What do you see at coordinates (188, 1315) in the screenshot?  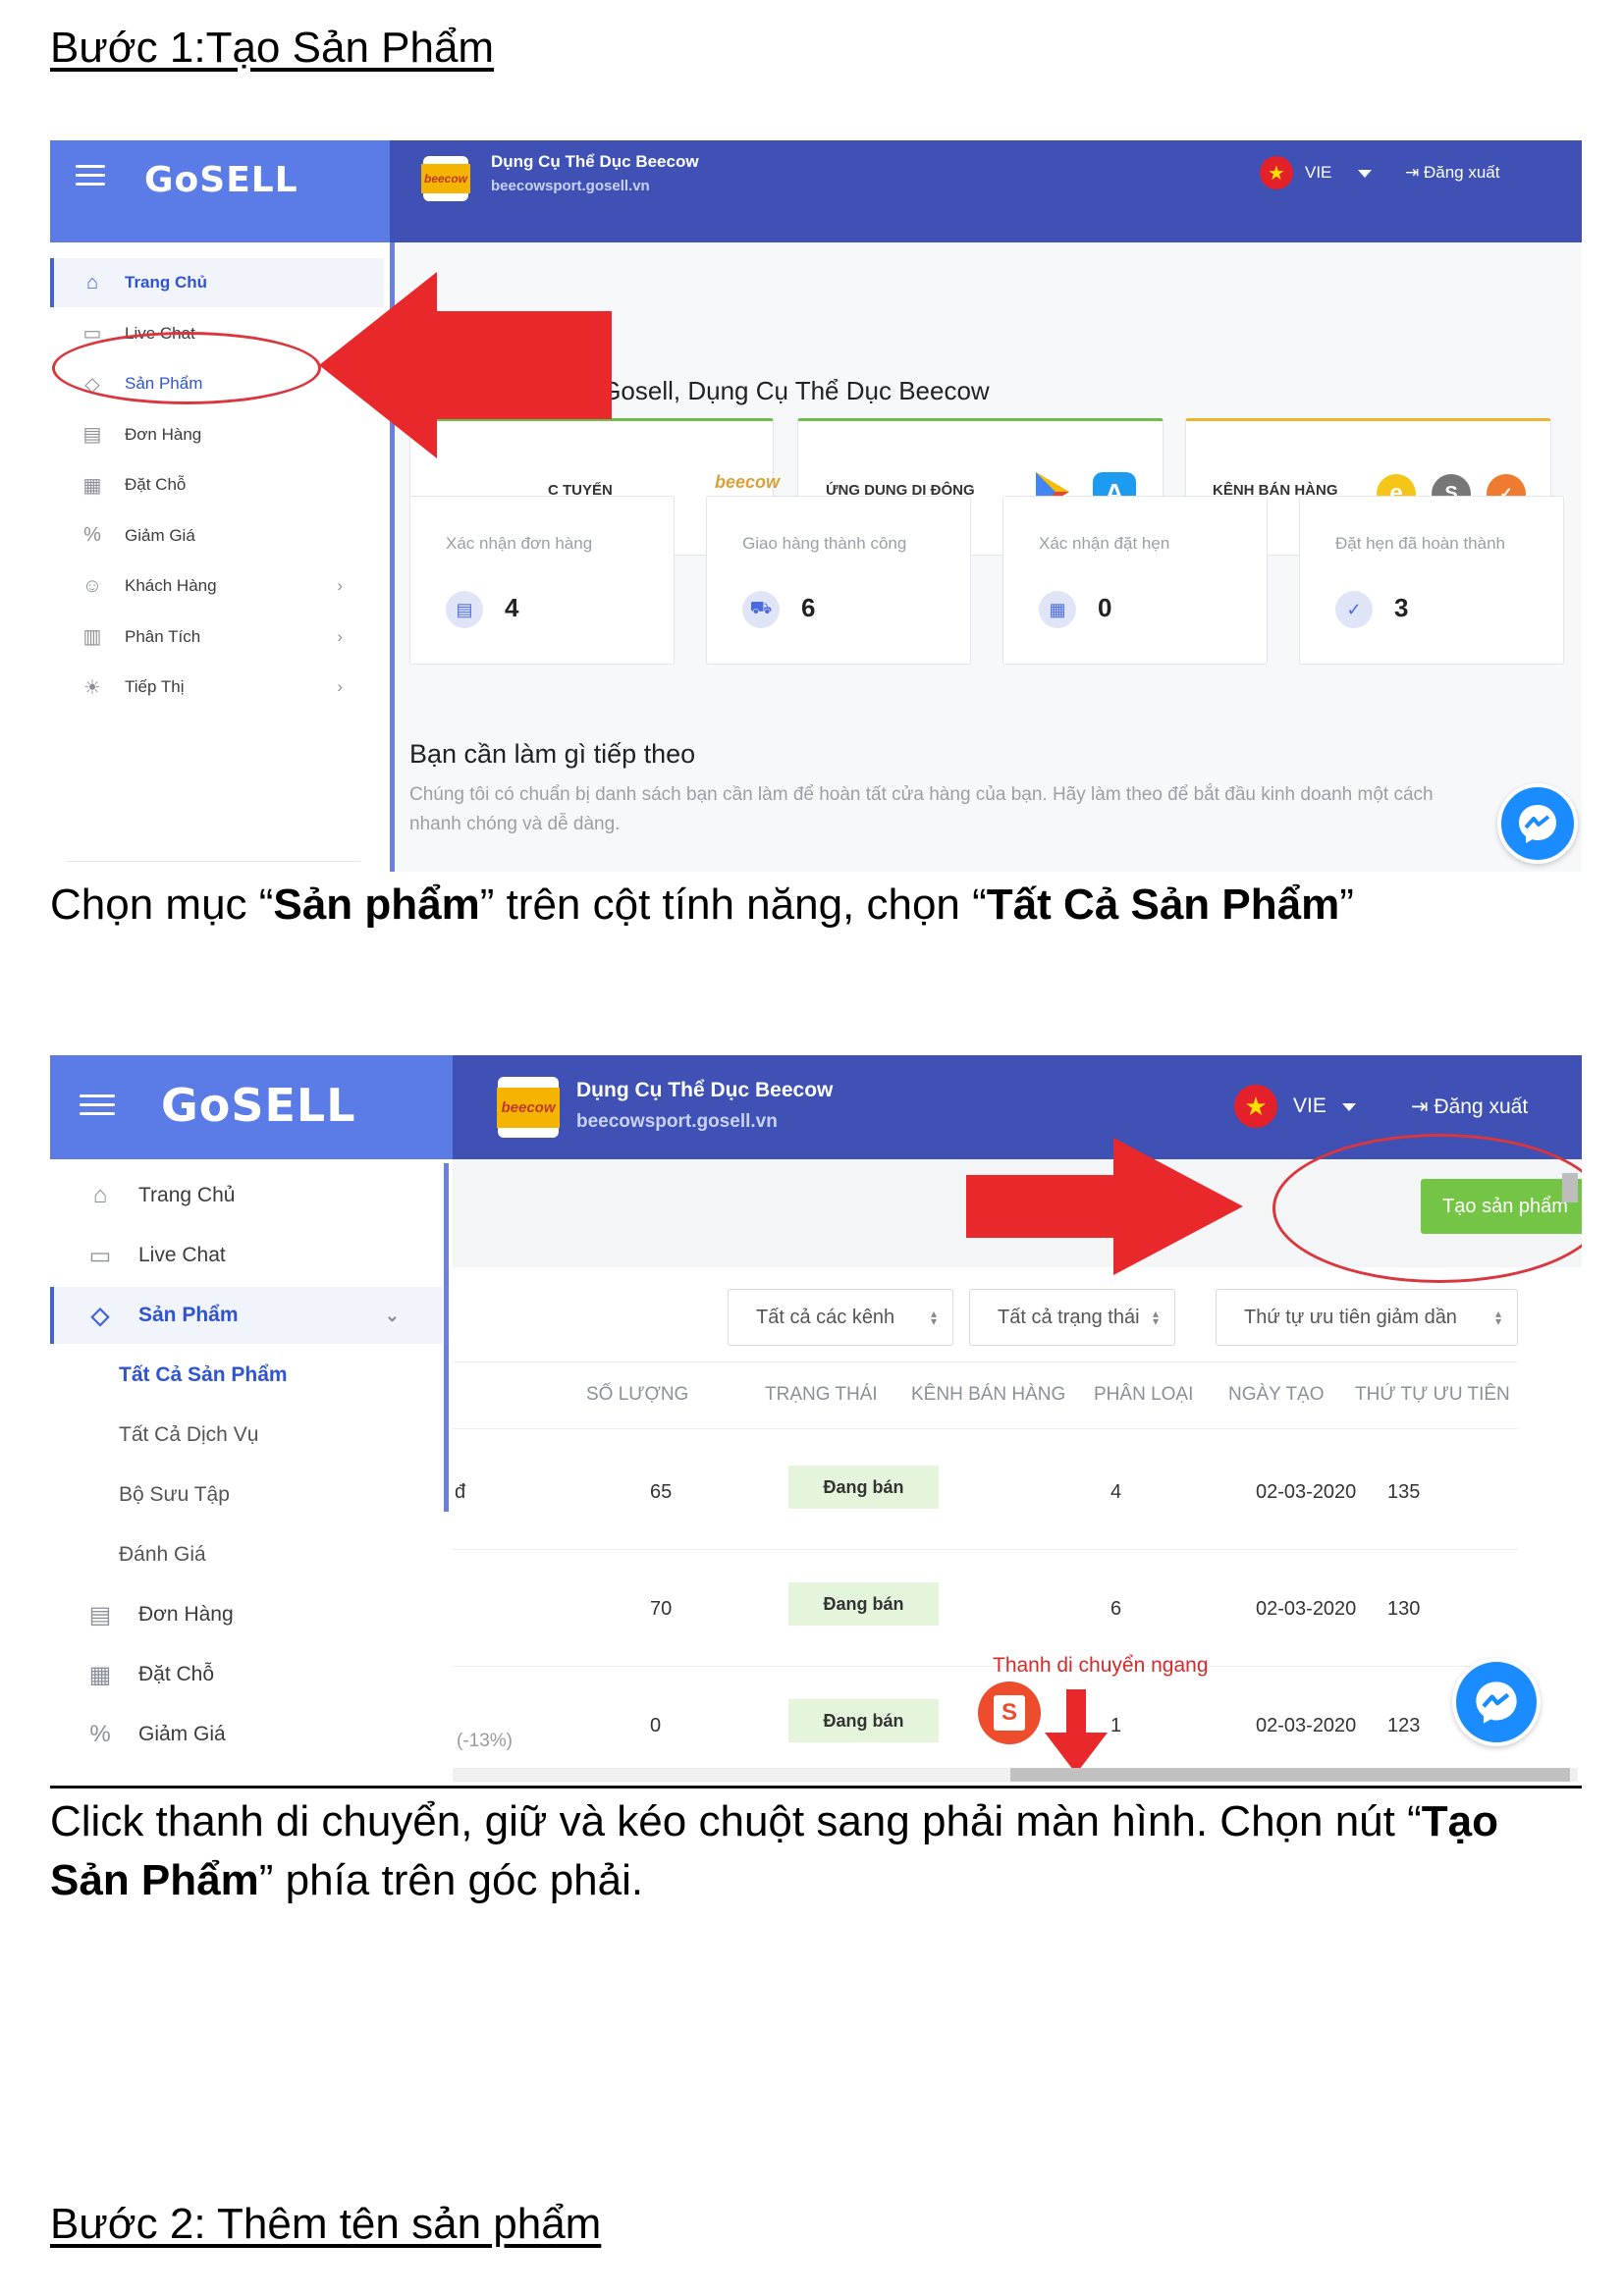 I see `sidebar-item-label: Sản Phẩm` at bounding box center [188, 1315].